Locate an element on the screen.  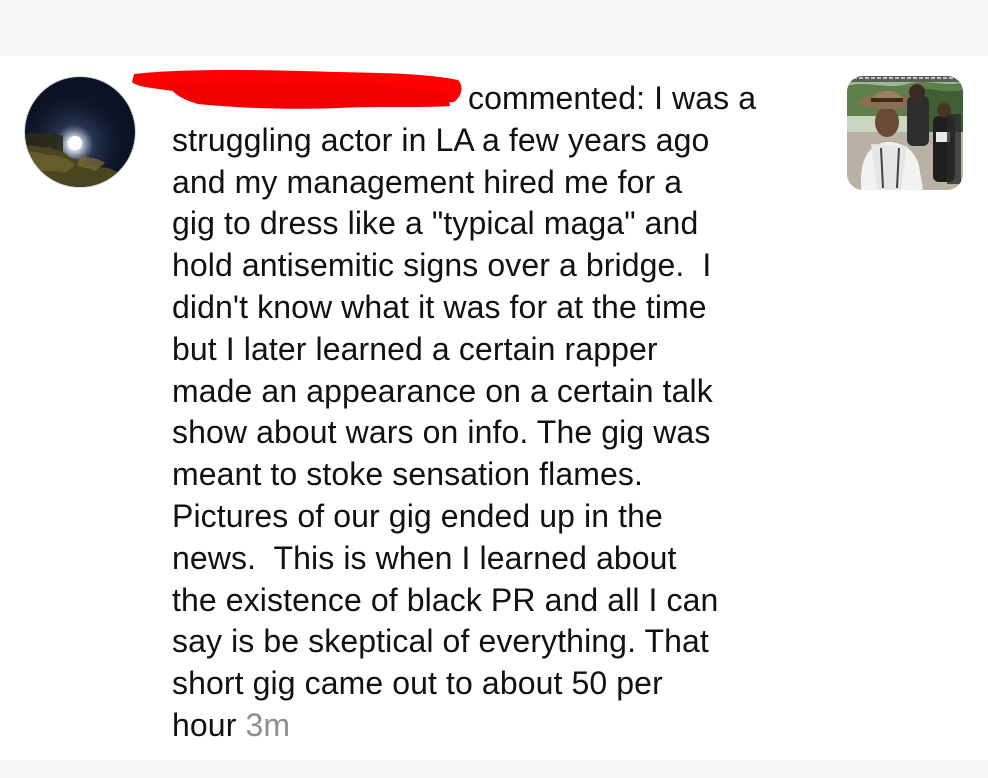
comment-line-2: struggling actor in LA a few years ago is located at coordinates (441, 139).